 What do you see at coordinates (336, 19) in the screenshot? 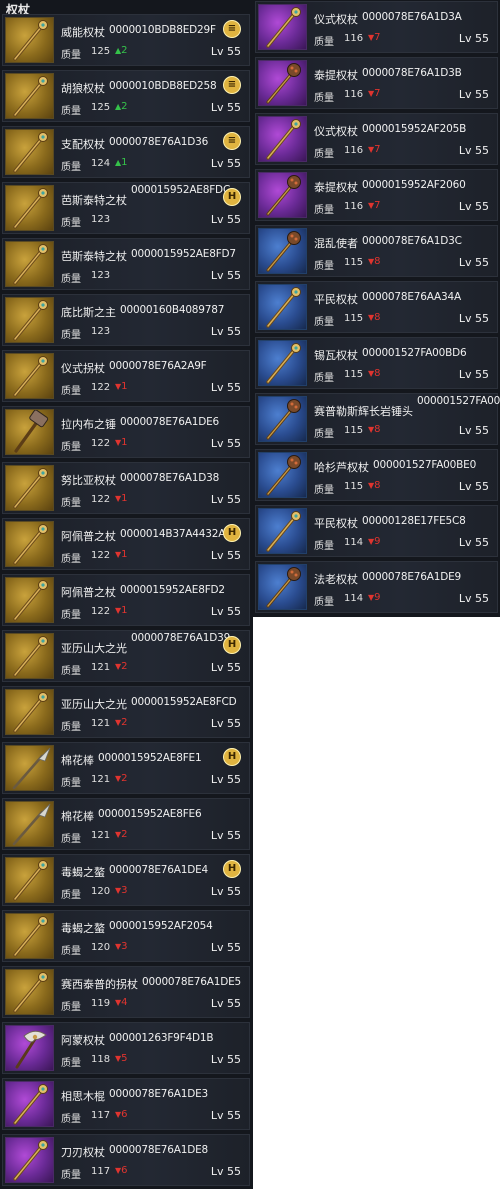
I see `item-name: 仪式权杖` at bounding box center [336, 19].